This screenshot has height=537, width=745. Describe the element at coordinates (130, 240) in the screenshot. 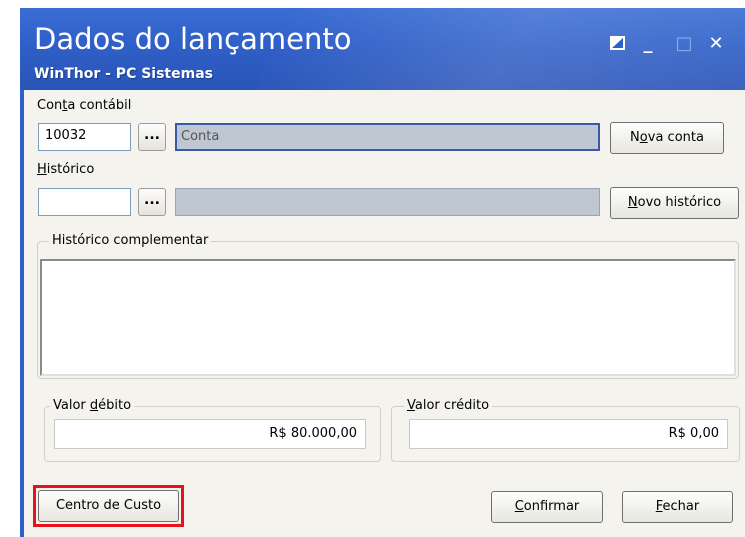

I see `historico-complementar-label: Histórico complementar` at that location.